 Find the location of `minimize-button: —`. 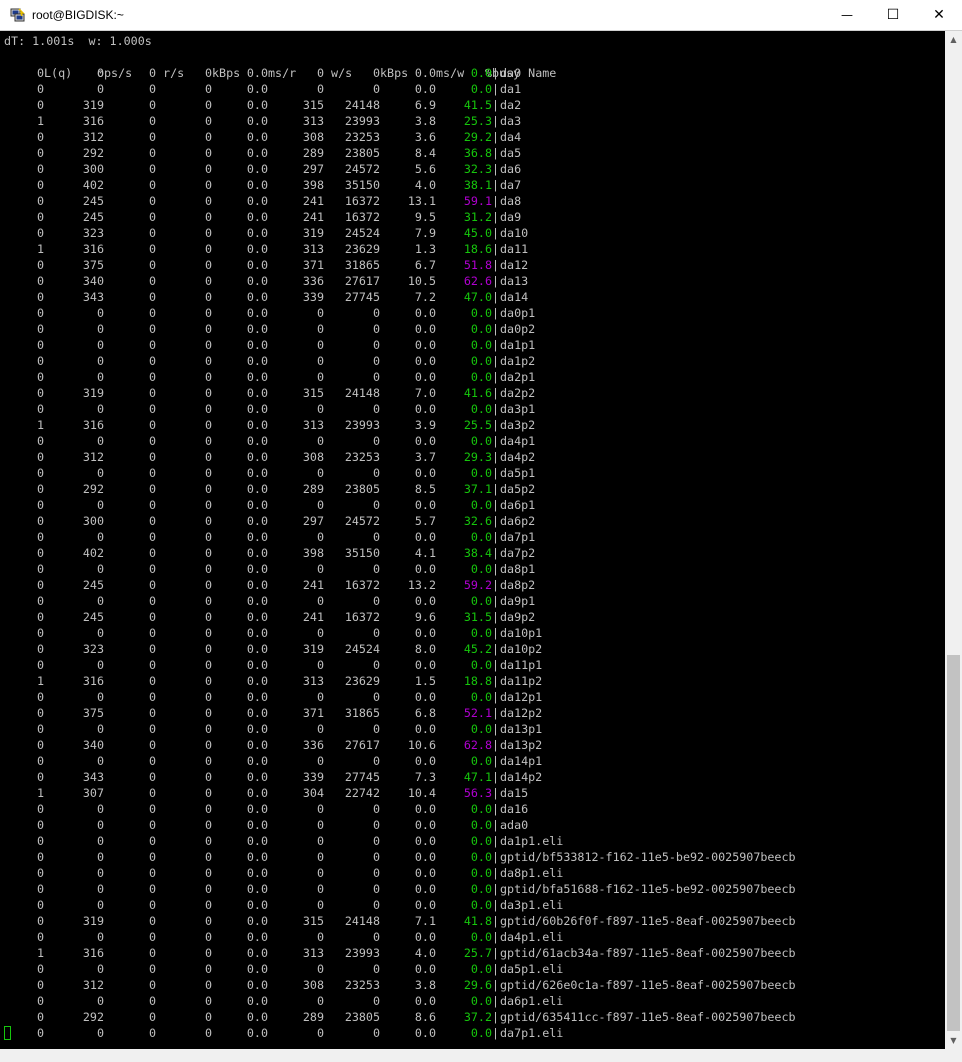

minimize-button: — is located at coordinates (847, 15).